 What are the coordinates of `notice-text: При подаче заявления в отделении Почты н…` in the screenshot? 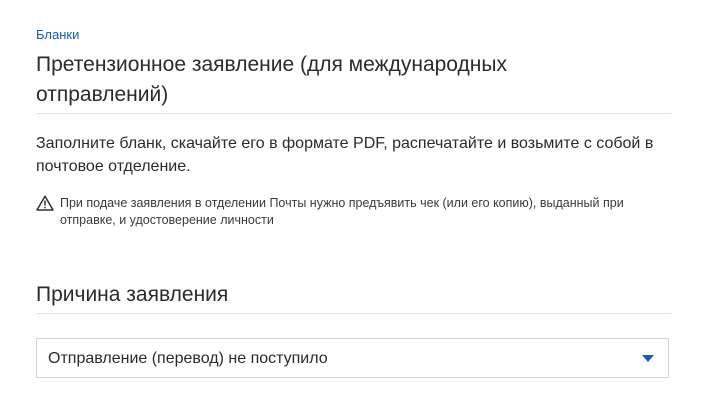 It's located at (342, 211).